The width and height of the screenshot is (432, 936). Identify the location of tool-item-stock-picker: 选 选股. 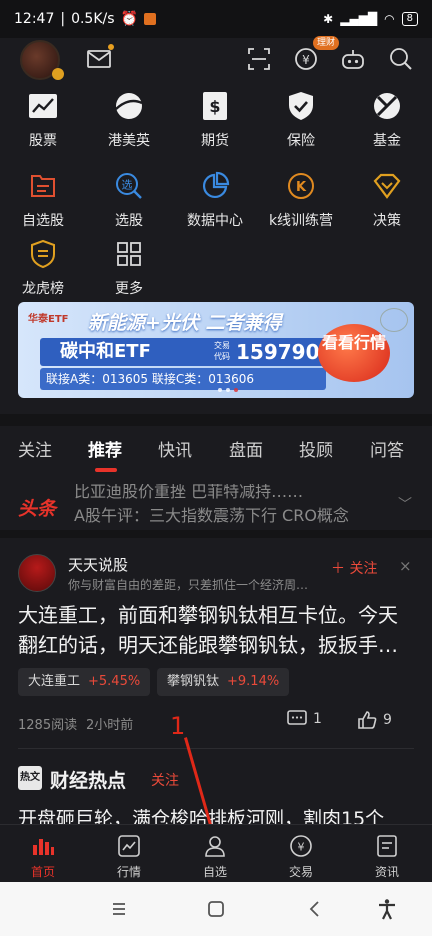
(129, 200).